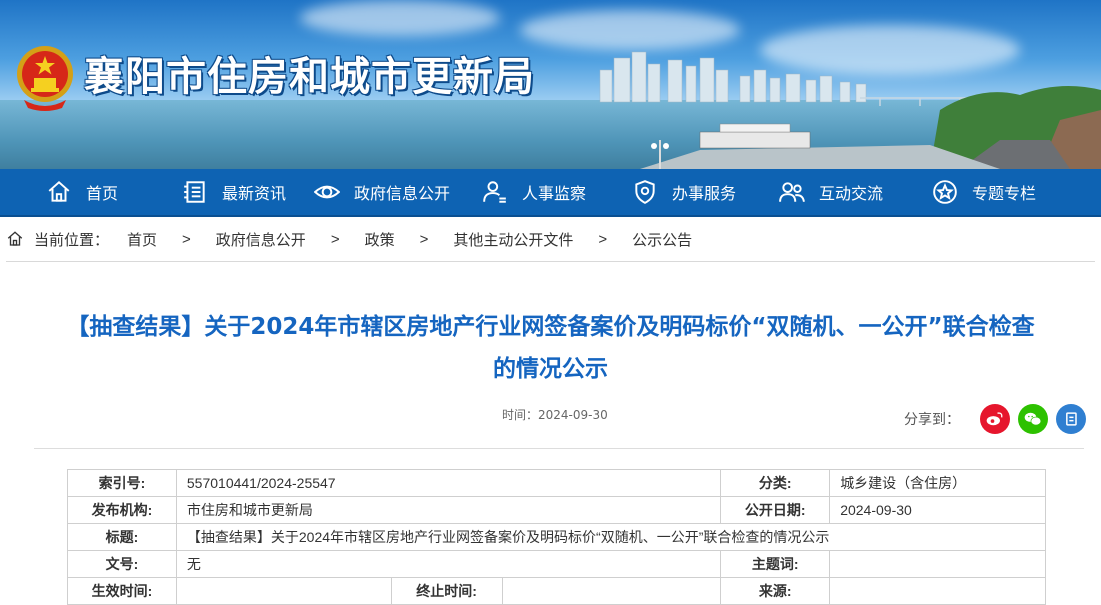 This screenshot has width=1101, height=605. I want to click on nav-item-label: 人事监察, so click(554, 194).